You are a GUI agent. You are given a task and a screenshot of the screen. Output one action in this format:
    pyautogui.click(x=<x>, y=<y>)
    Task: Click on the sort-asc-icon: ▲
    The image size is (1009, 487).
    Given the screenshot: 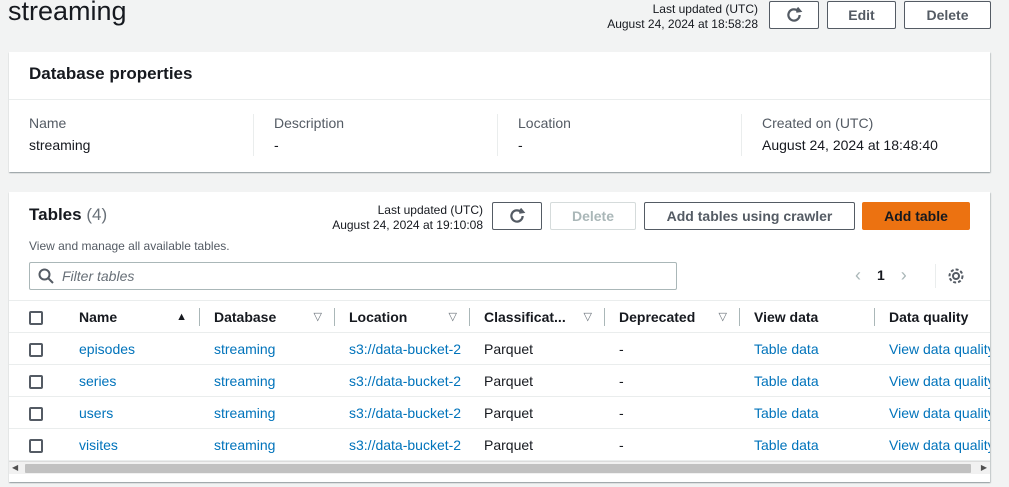 What is the action you would take?
    pyautogui.click(x=181, y=316)
    